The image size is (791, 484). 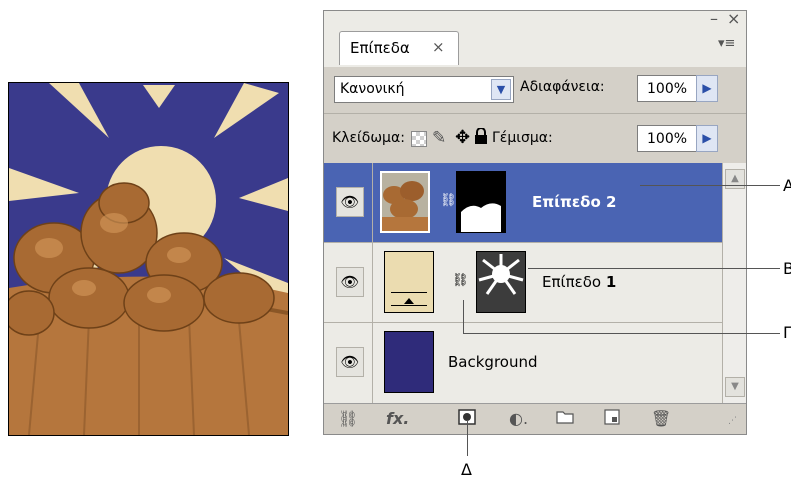 What do you see at coordinates (501, 89) in the screenshot?
I see `chevron-down-icon: ▼` at bounding box center [501, 89].